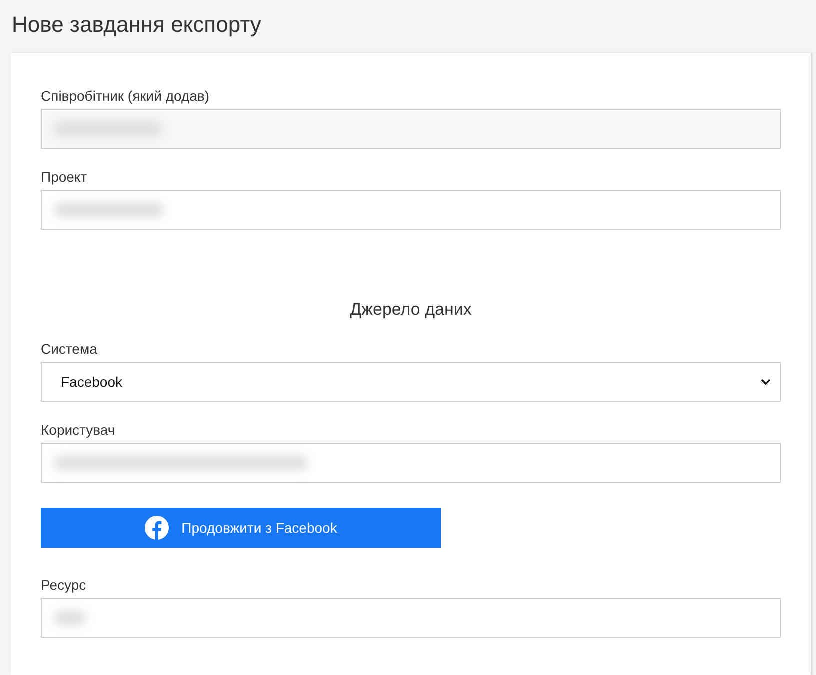 The width and height of the screenshot is (816, 675). I want to click on section-heading: Джерело даних, so click(411, 310).